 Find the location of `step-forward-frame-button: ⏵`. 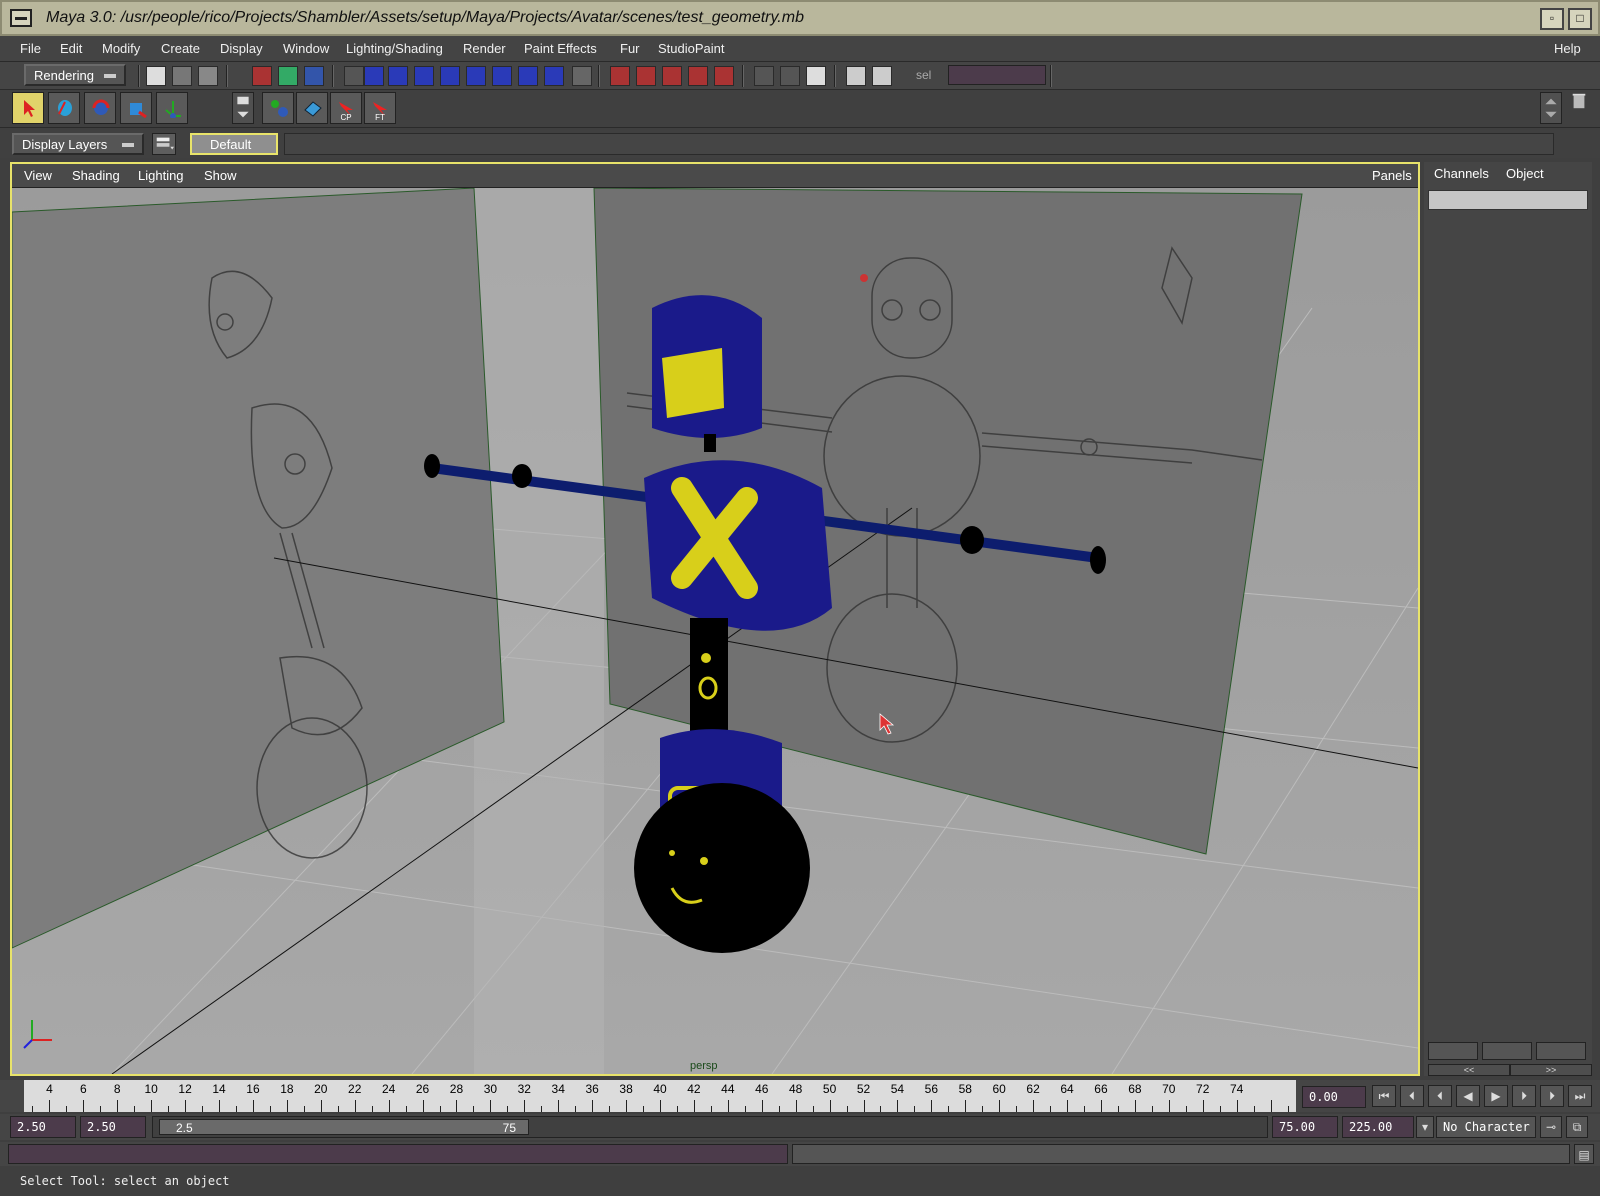

step-forward-frame-button: ⏵ is located at coordinates (1552, 1096).